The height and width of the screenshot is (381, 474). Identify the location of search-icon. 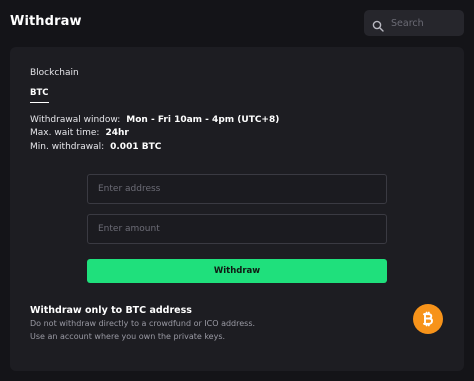
(378, 24).